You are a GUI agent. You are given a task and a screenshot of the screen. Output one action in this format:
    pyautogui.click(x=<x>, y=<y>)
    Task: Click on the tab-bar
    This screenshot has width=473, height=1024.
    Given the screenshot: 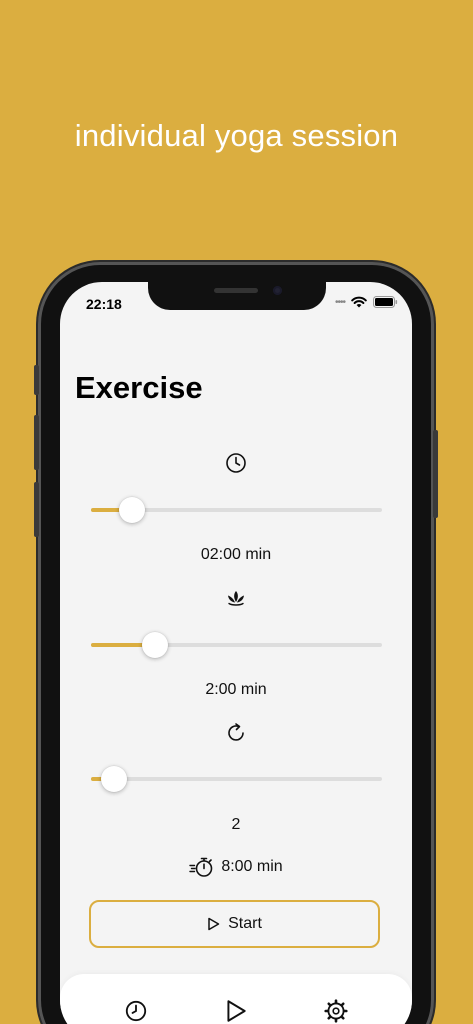 What is the action you would take?
    pyautogui.click(x=236, y=999)
    